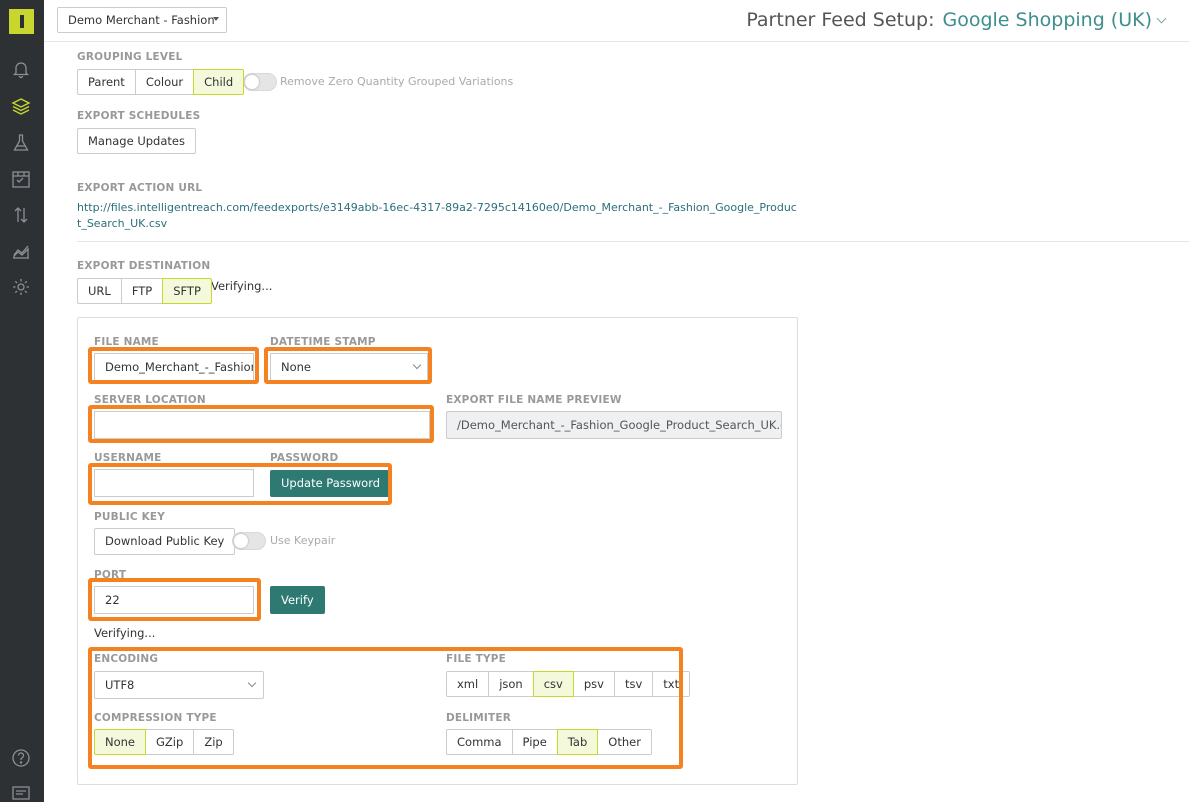  I want to click on export-action-url-label: EXPORT ACTION URL, so click(140, 188).